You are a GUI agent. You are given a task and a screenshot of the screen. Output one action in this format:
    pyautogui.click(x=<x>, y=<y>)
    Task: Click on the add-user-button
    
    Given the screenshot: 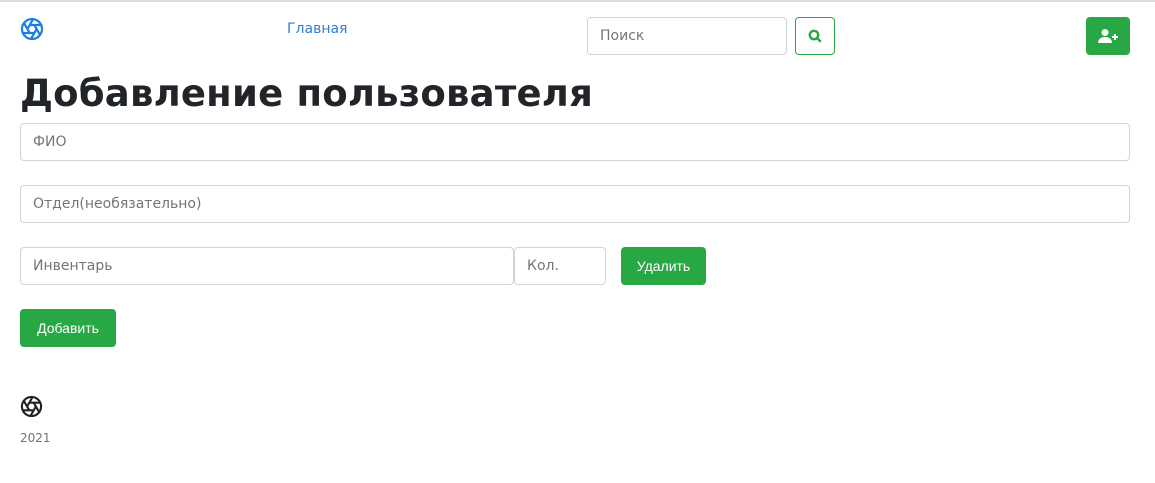 What is the action you would take?
    pyautogui.click(x=1108, y=36)
    